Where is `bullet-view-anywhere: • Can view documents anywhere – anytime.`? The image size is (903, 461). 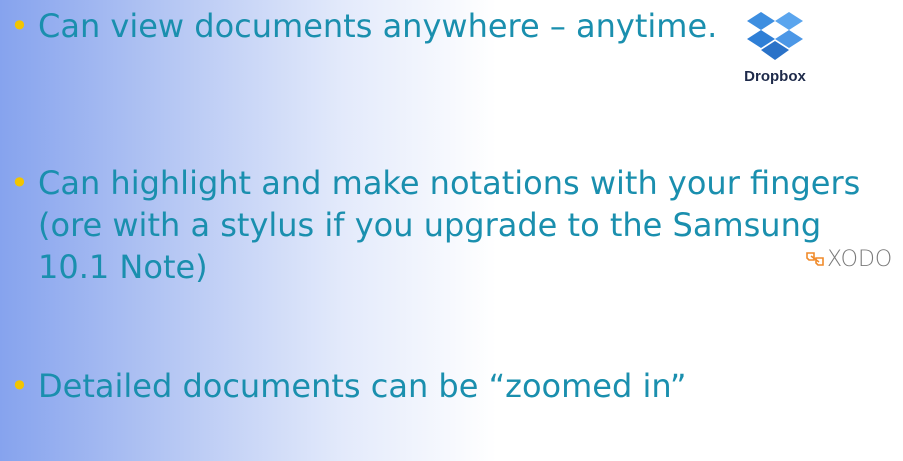 bullet-view-anywhere: • Can view documents anywhere – anytime. is located at coordinates (364, 26).